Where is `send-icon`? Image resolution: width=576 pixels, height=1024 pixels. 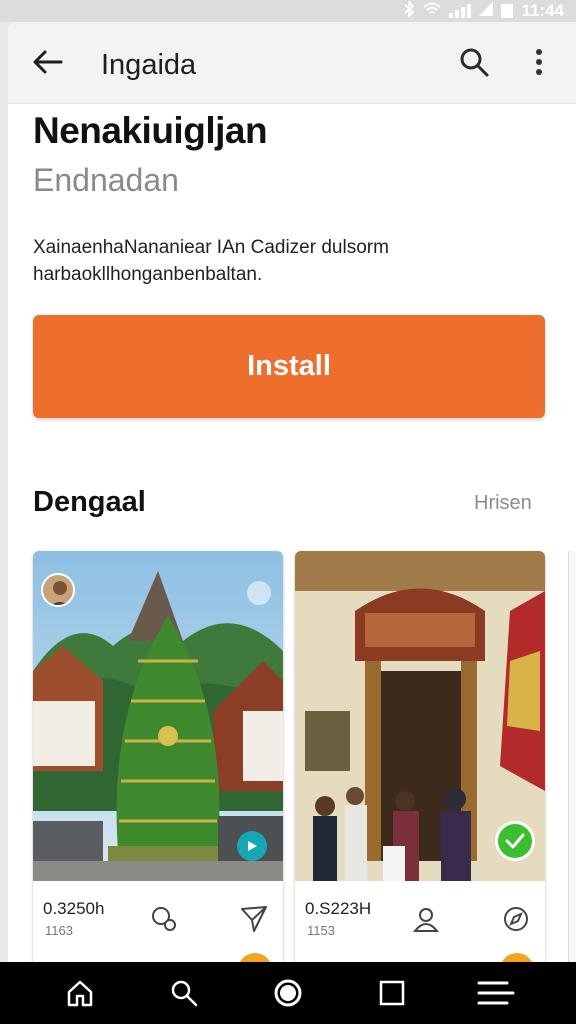 send-icon is located at coordinates (254, 919).